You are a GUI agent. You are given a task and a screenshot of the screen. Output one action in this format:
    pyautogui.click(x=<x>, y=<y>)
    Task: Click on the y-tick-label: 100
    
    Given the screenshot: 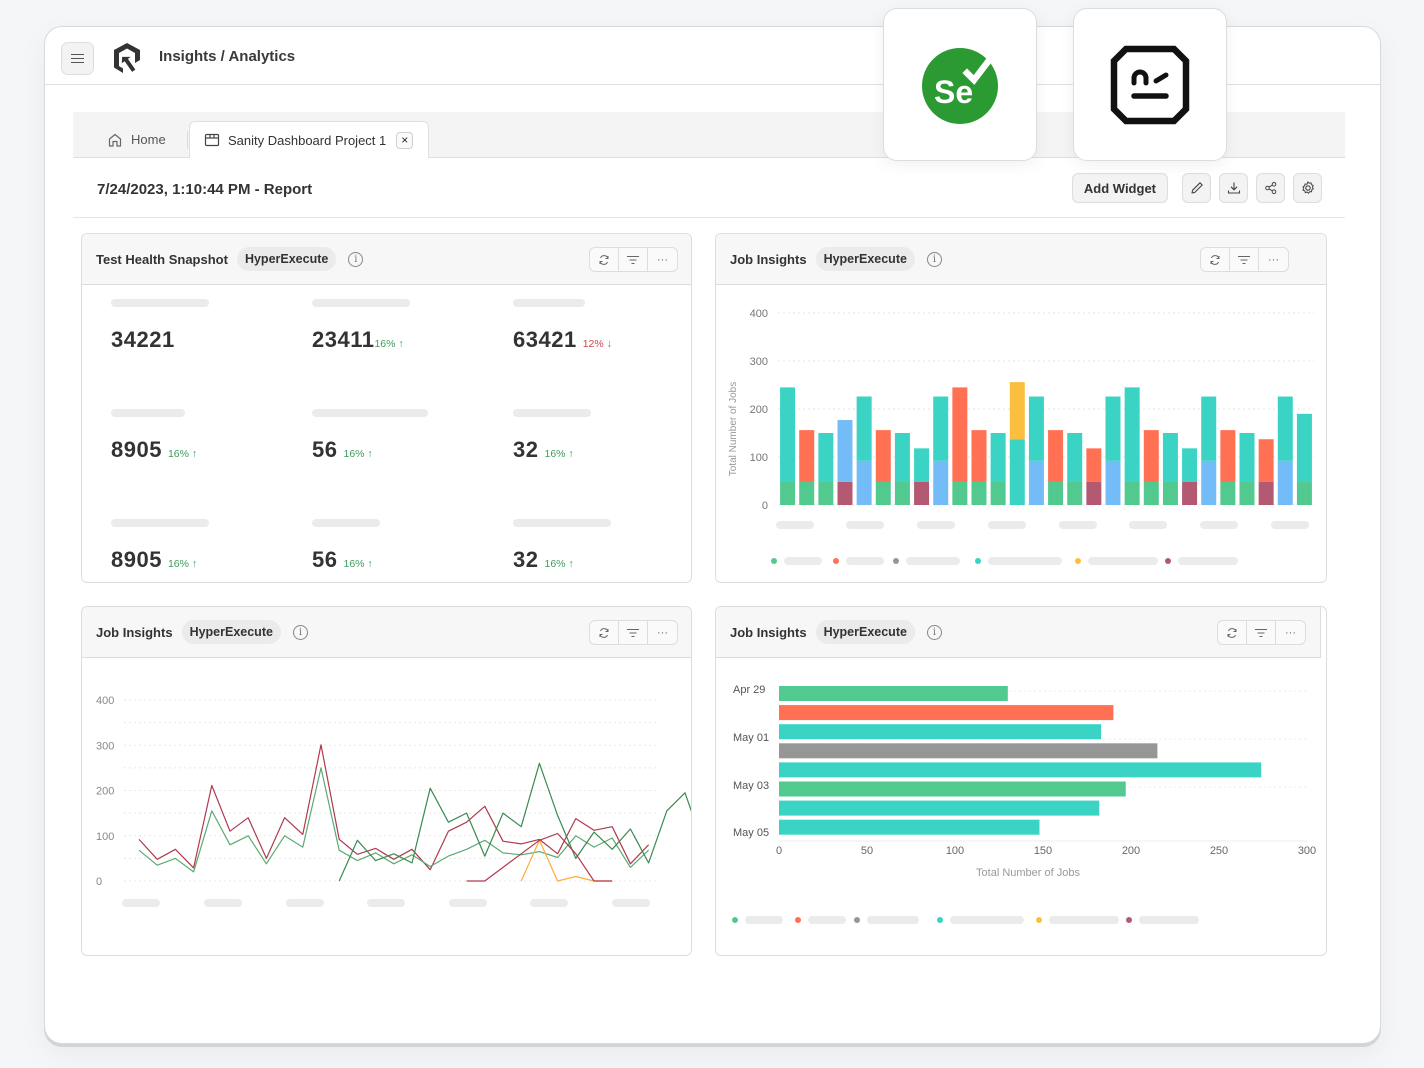 What is the action you would take?
    pyautogui.click(x=105, y=837)
    